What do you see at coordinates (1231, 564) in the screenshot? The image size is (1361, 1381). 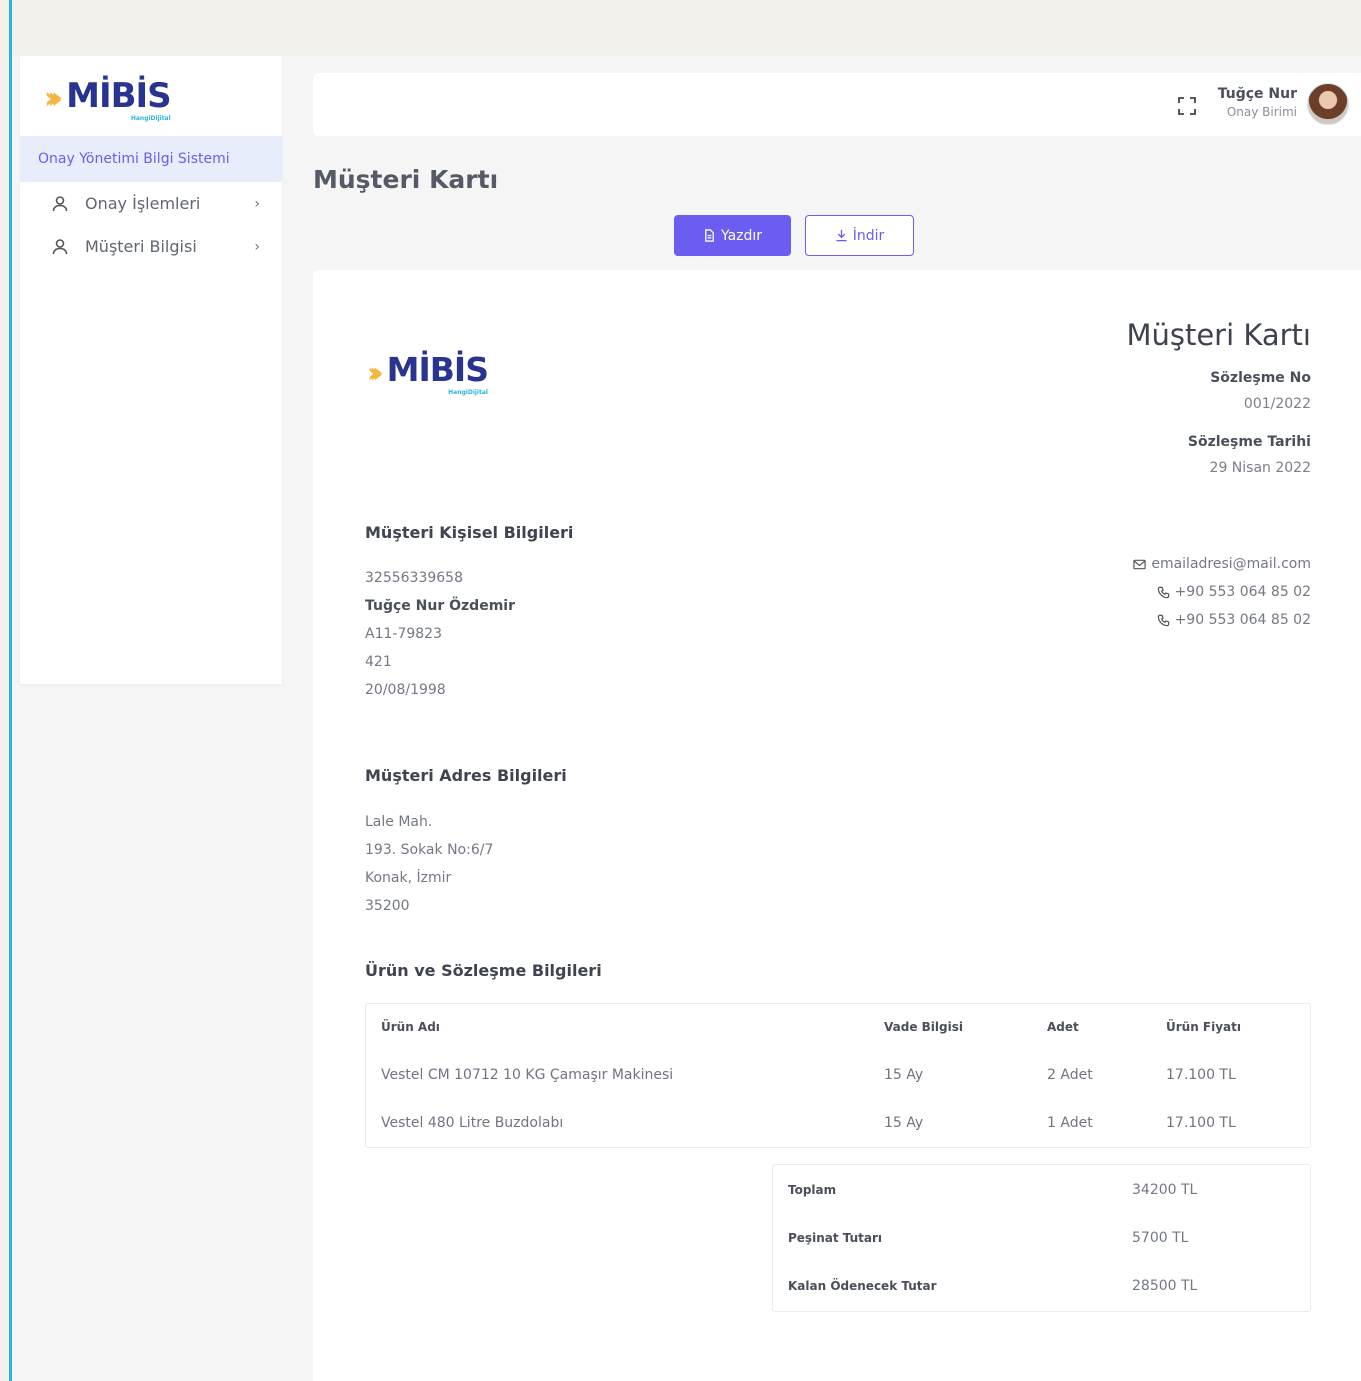 I see `email: emailadresi@mail.com` at bounding box center [1231, 564].